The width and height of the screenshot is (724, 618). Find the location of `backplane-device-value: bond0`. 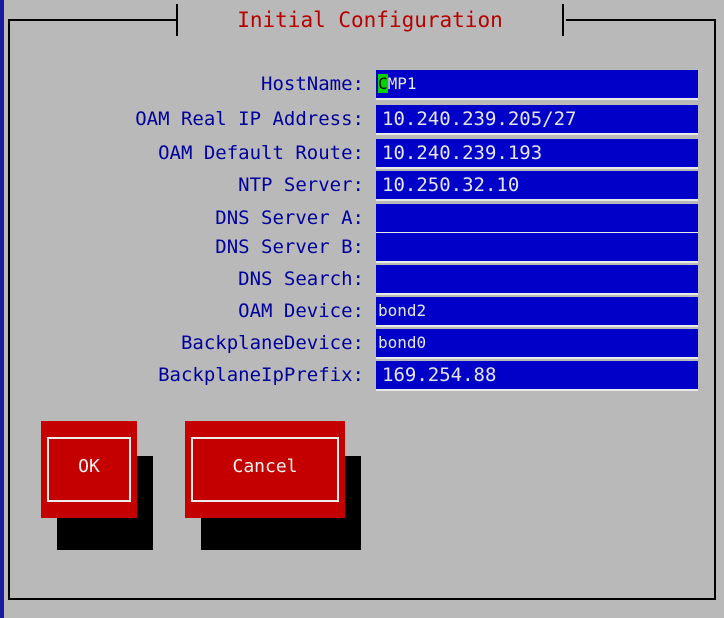

backplane-device-value: bond0 is located at coordinates (402, 342).